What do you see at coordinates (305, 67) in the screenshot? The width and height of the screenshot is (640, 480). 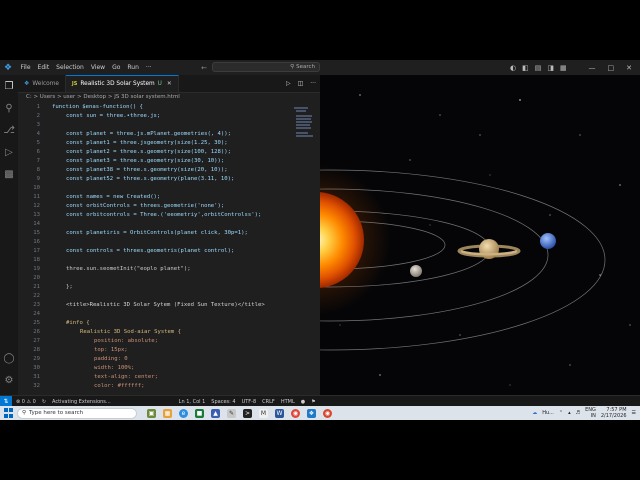 I see `command-search-placeholder: Search` at bounding box center [305, 67].